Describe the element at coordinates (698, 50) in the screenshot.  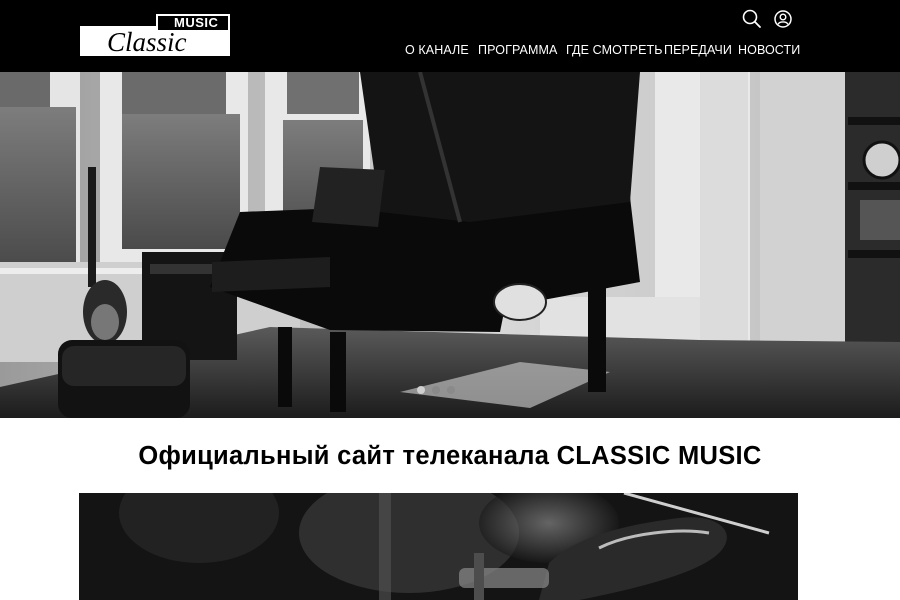
I see `nav-item-shows: ПЕРЕДАЧИ` at that location.